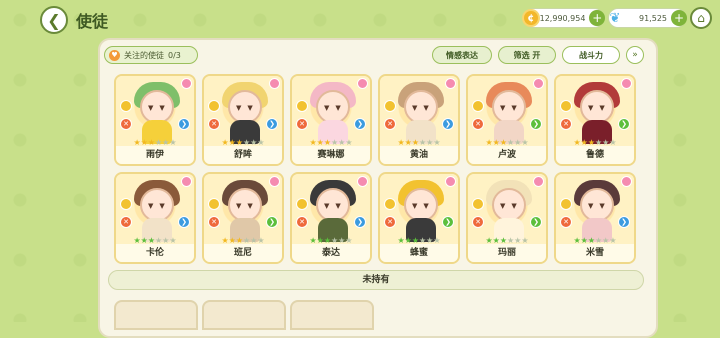 The image size is (720, 338). What do you see at coordinates (376, 280) in the screenshot?
I see `unowned-section-header: 未持有` at bounding box center [376, 280].